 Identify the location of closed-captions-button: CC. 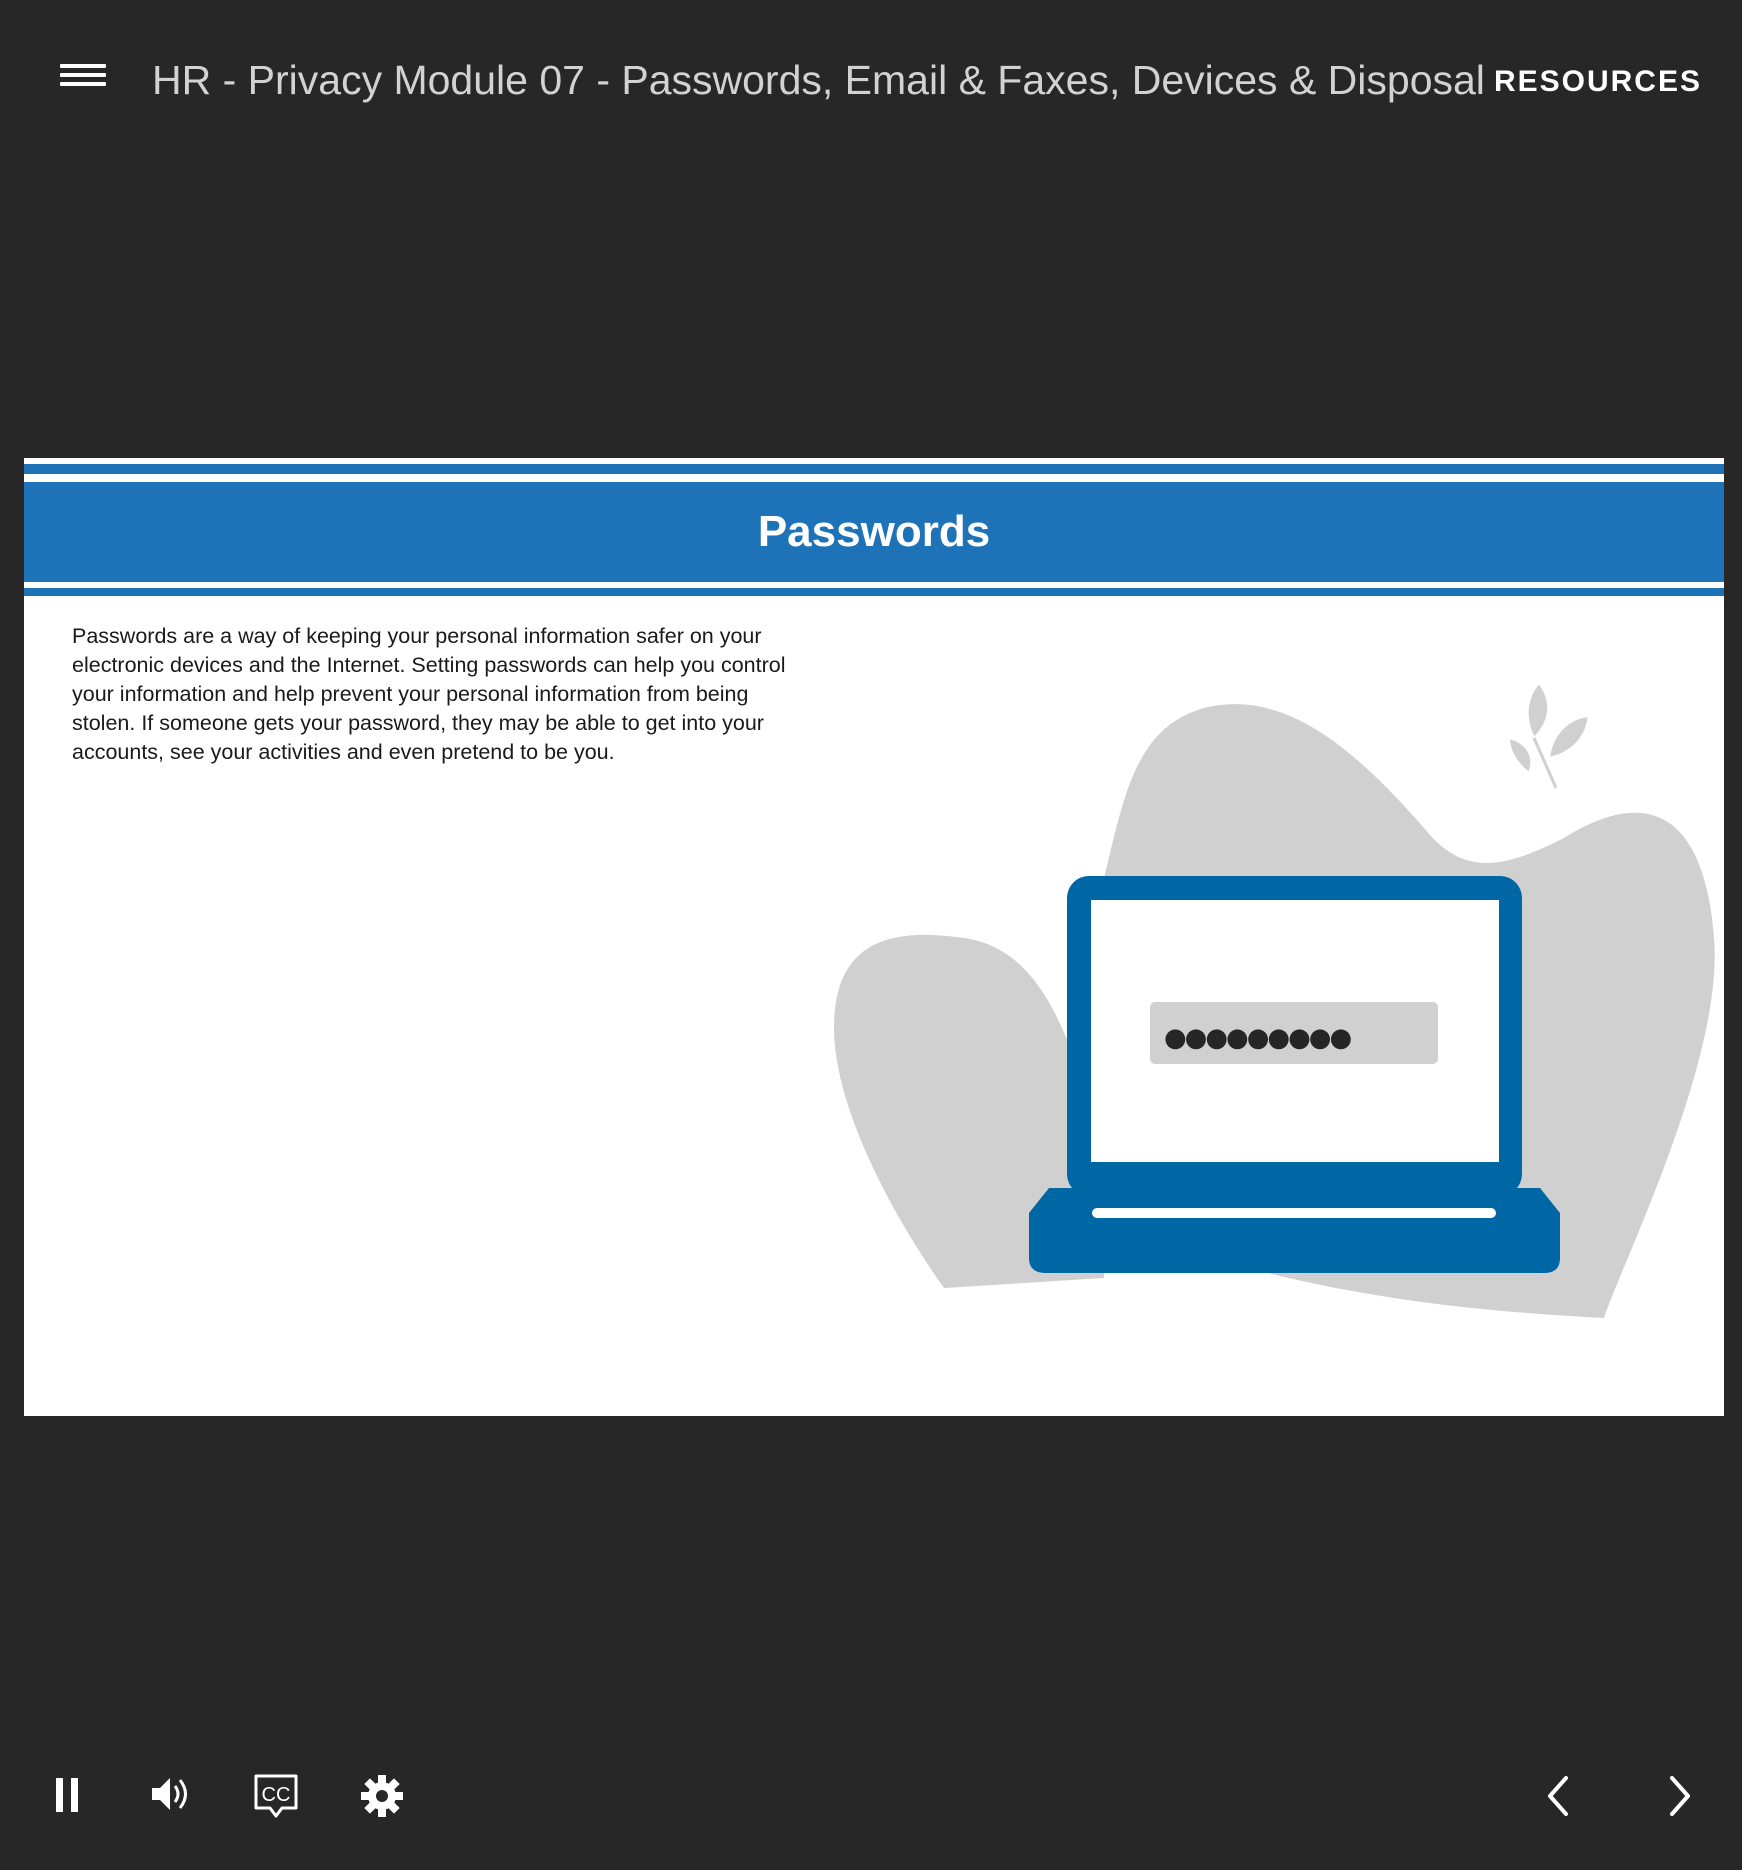
(276, 1796).